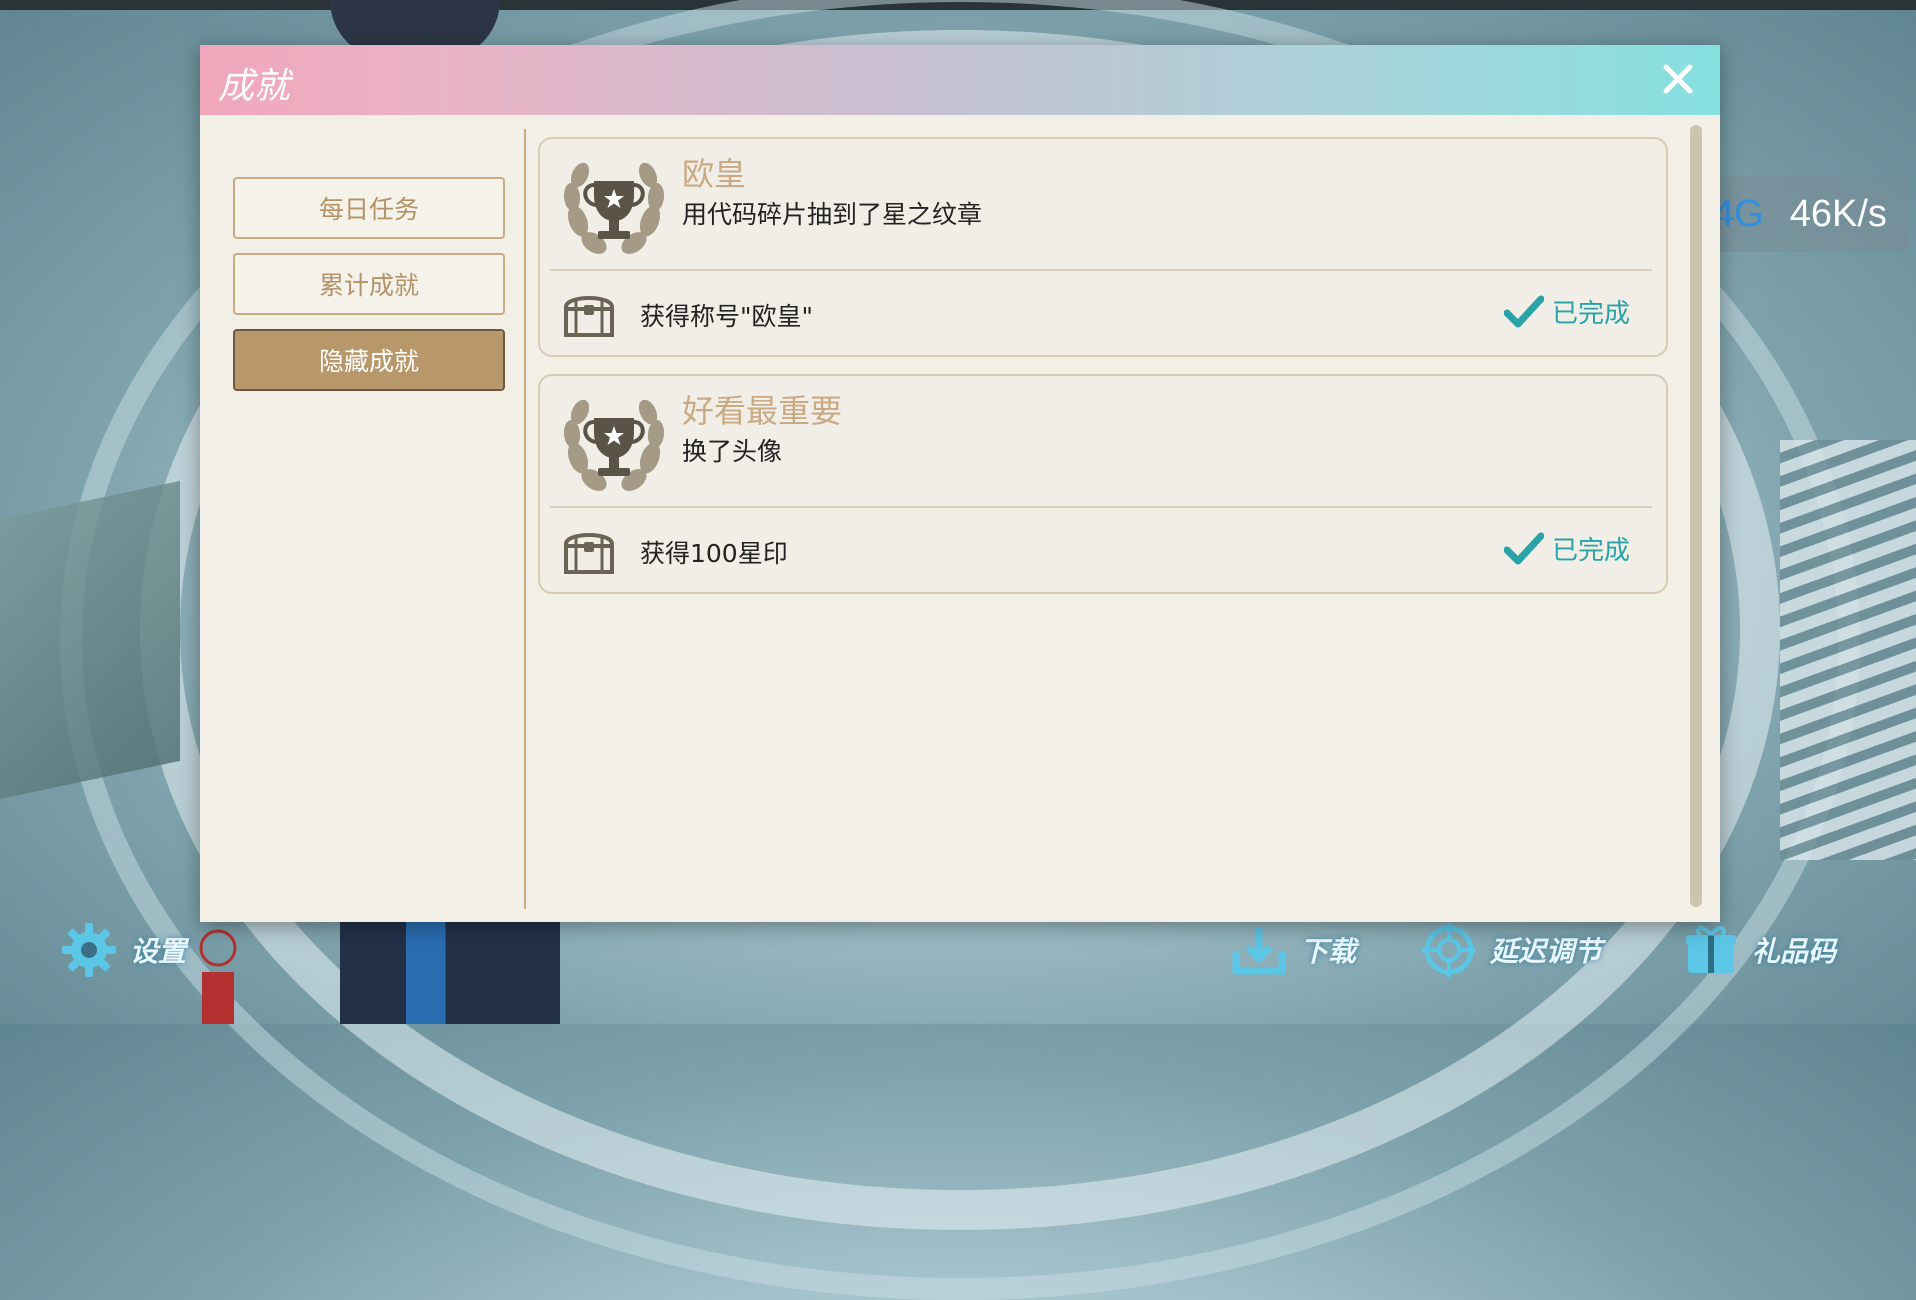 The height and width of the screenshot is (1300, 1916). Describe the element at coordinates (832, 214) in the screenshot. I see `achievement-description: 用代码碎片抽到了星之纹章` at that location.